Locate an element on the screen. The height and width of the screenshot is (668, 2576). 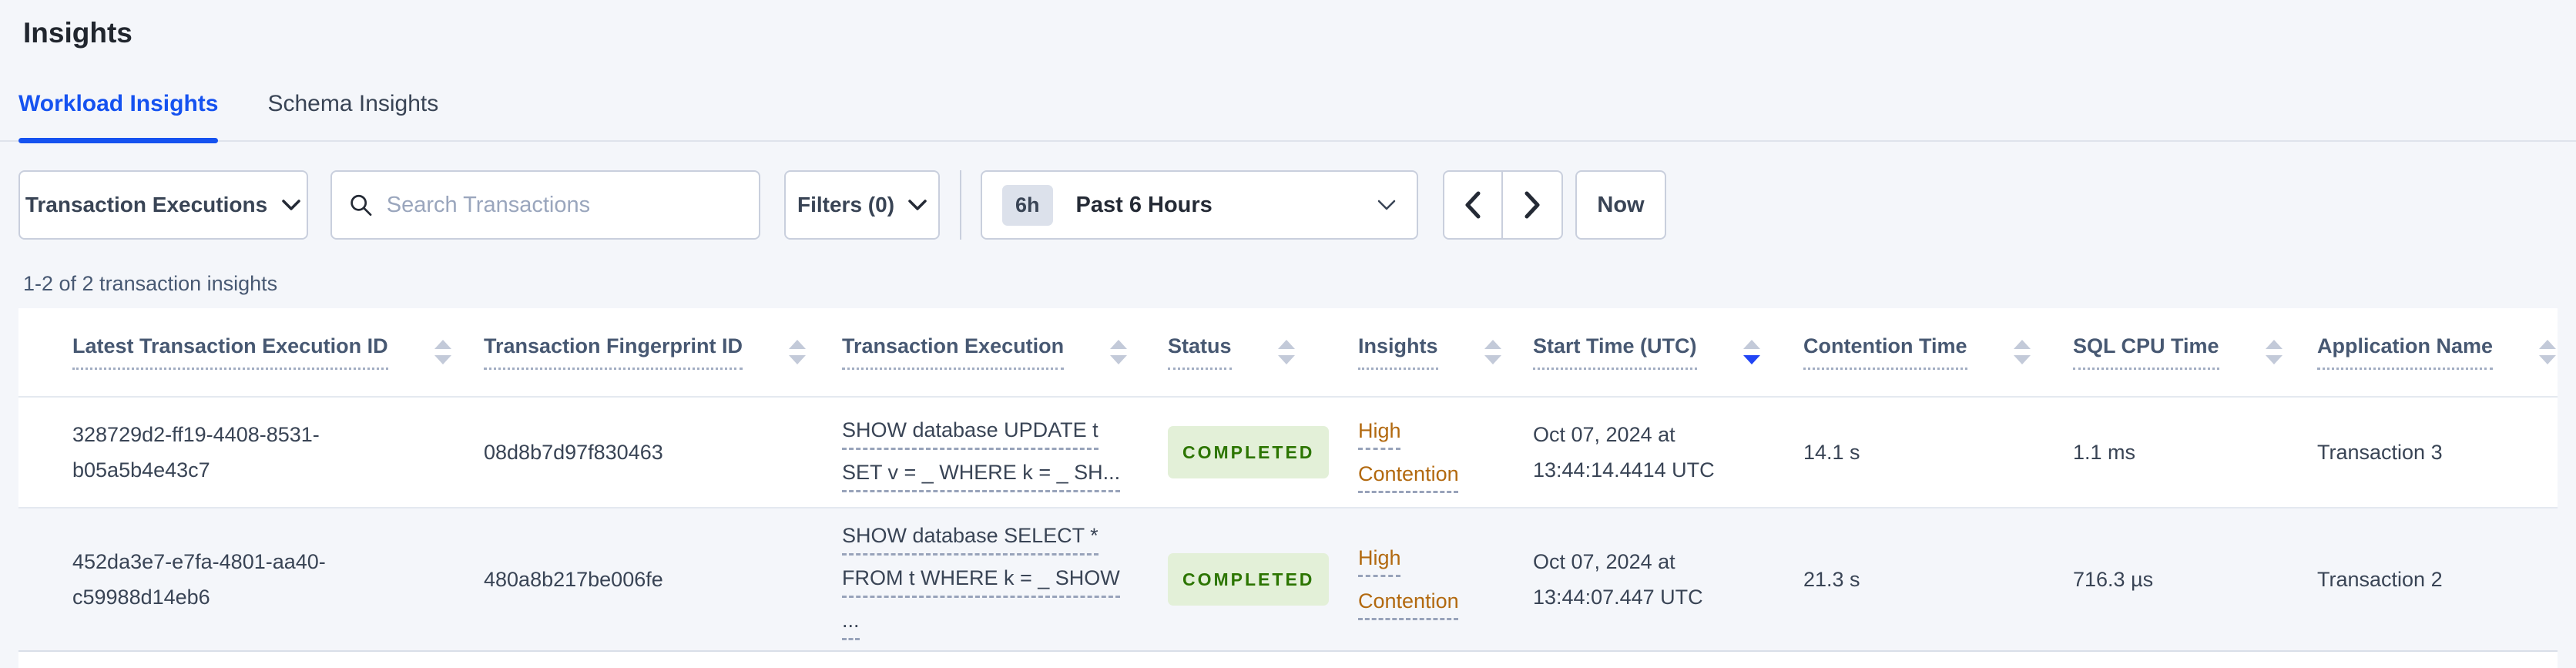
filters-label: Filters (0) is located at coordinates (846, 205).